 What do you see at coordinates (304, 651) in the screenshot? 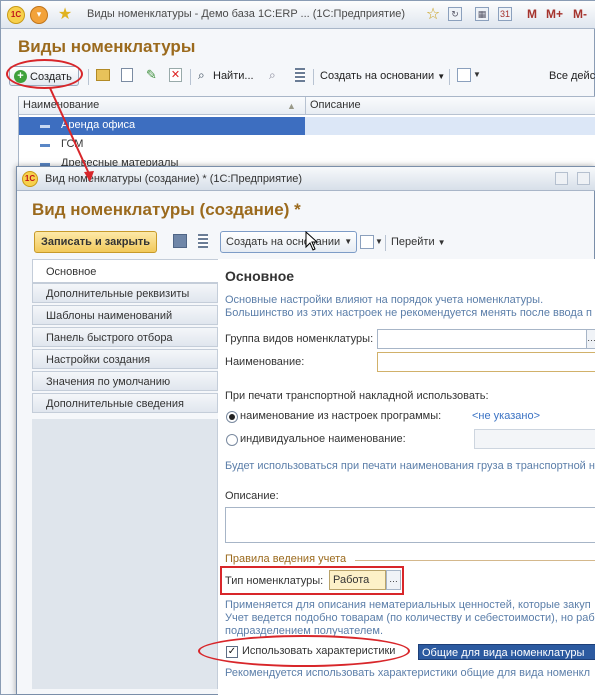
I see `highlight-characteristics` at bounding box center [304, 651].